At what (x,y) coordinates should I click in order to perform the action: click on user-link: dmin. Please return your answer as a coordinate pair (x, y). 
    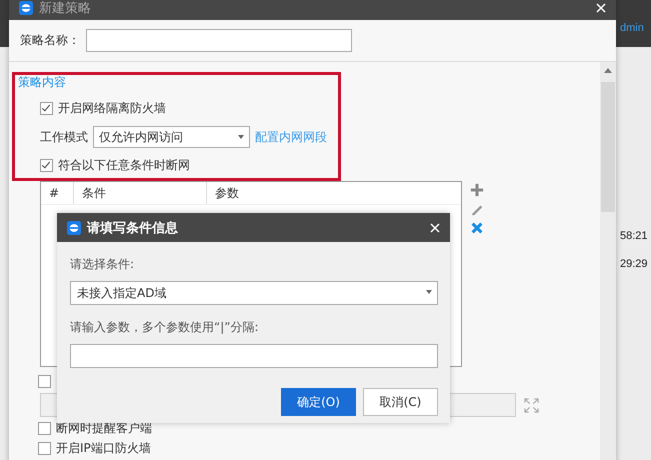
    Looking at the image, I should click on (632, 28).